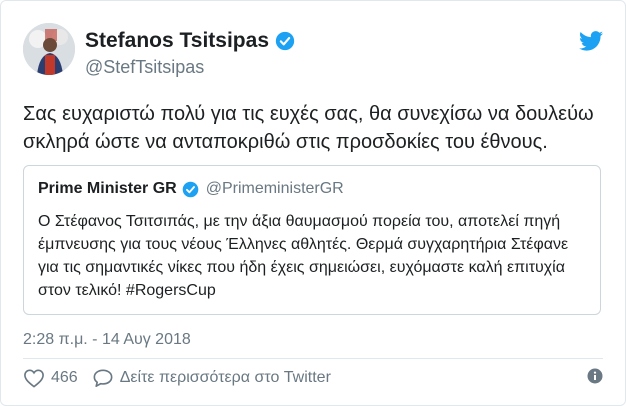 The width and height of the screenshot is (626, 406). I want to click on quoted-author-name: Prime Minister GR, so click(107, 189).